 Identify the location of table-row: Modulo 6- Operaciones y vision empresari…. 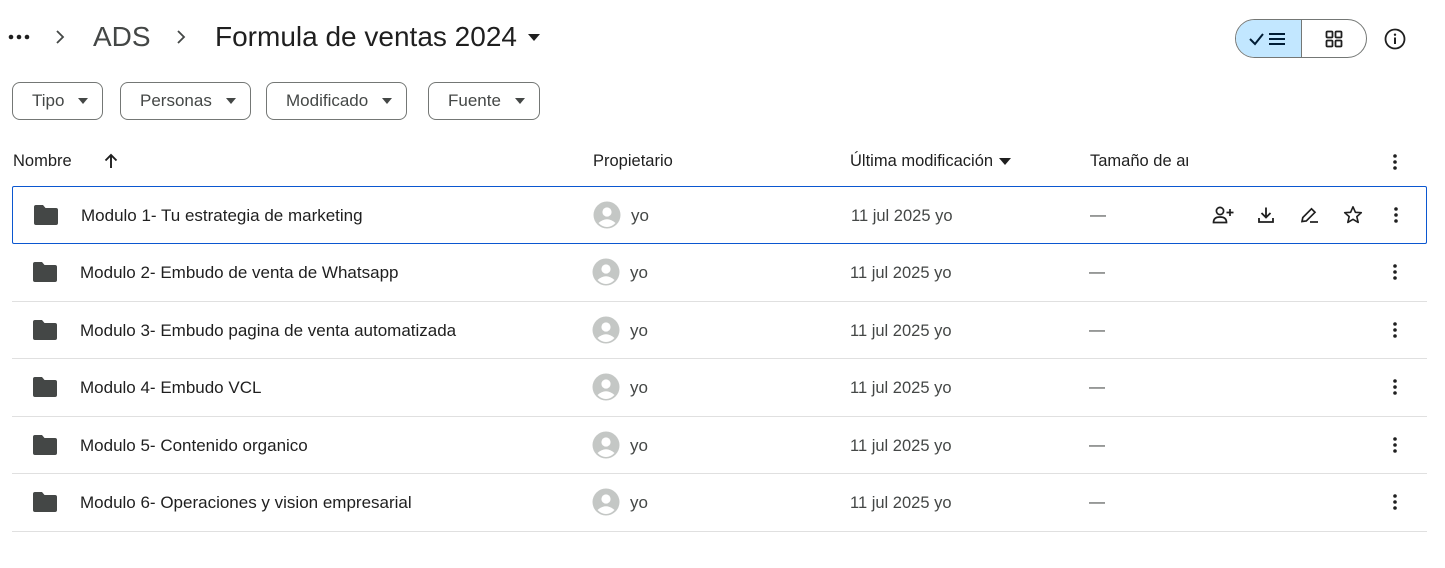
(719, 503).